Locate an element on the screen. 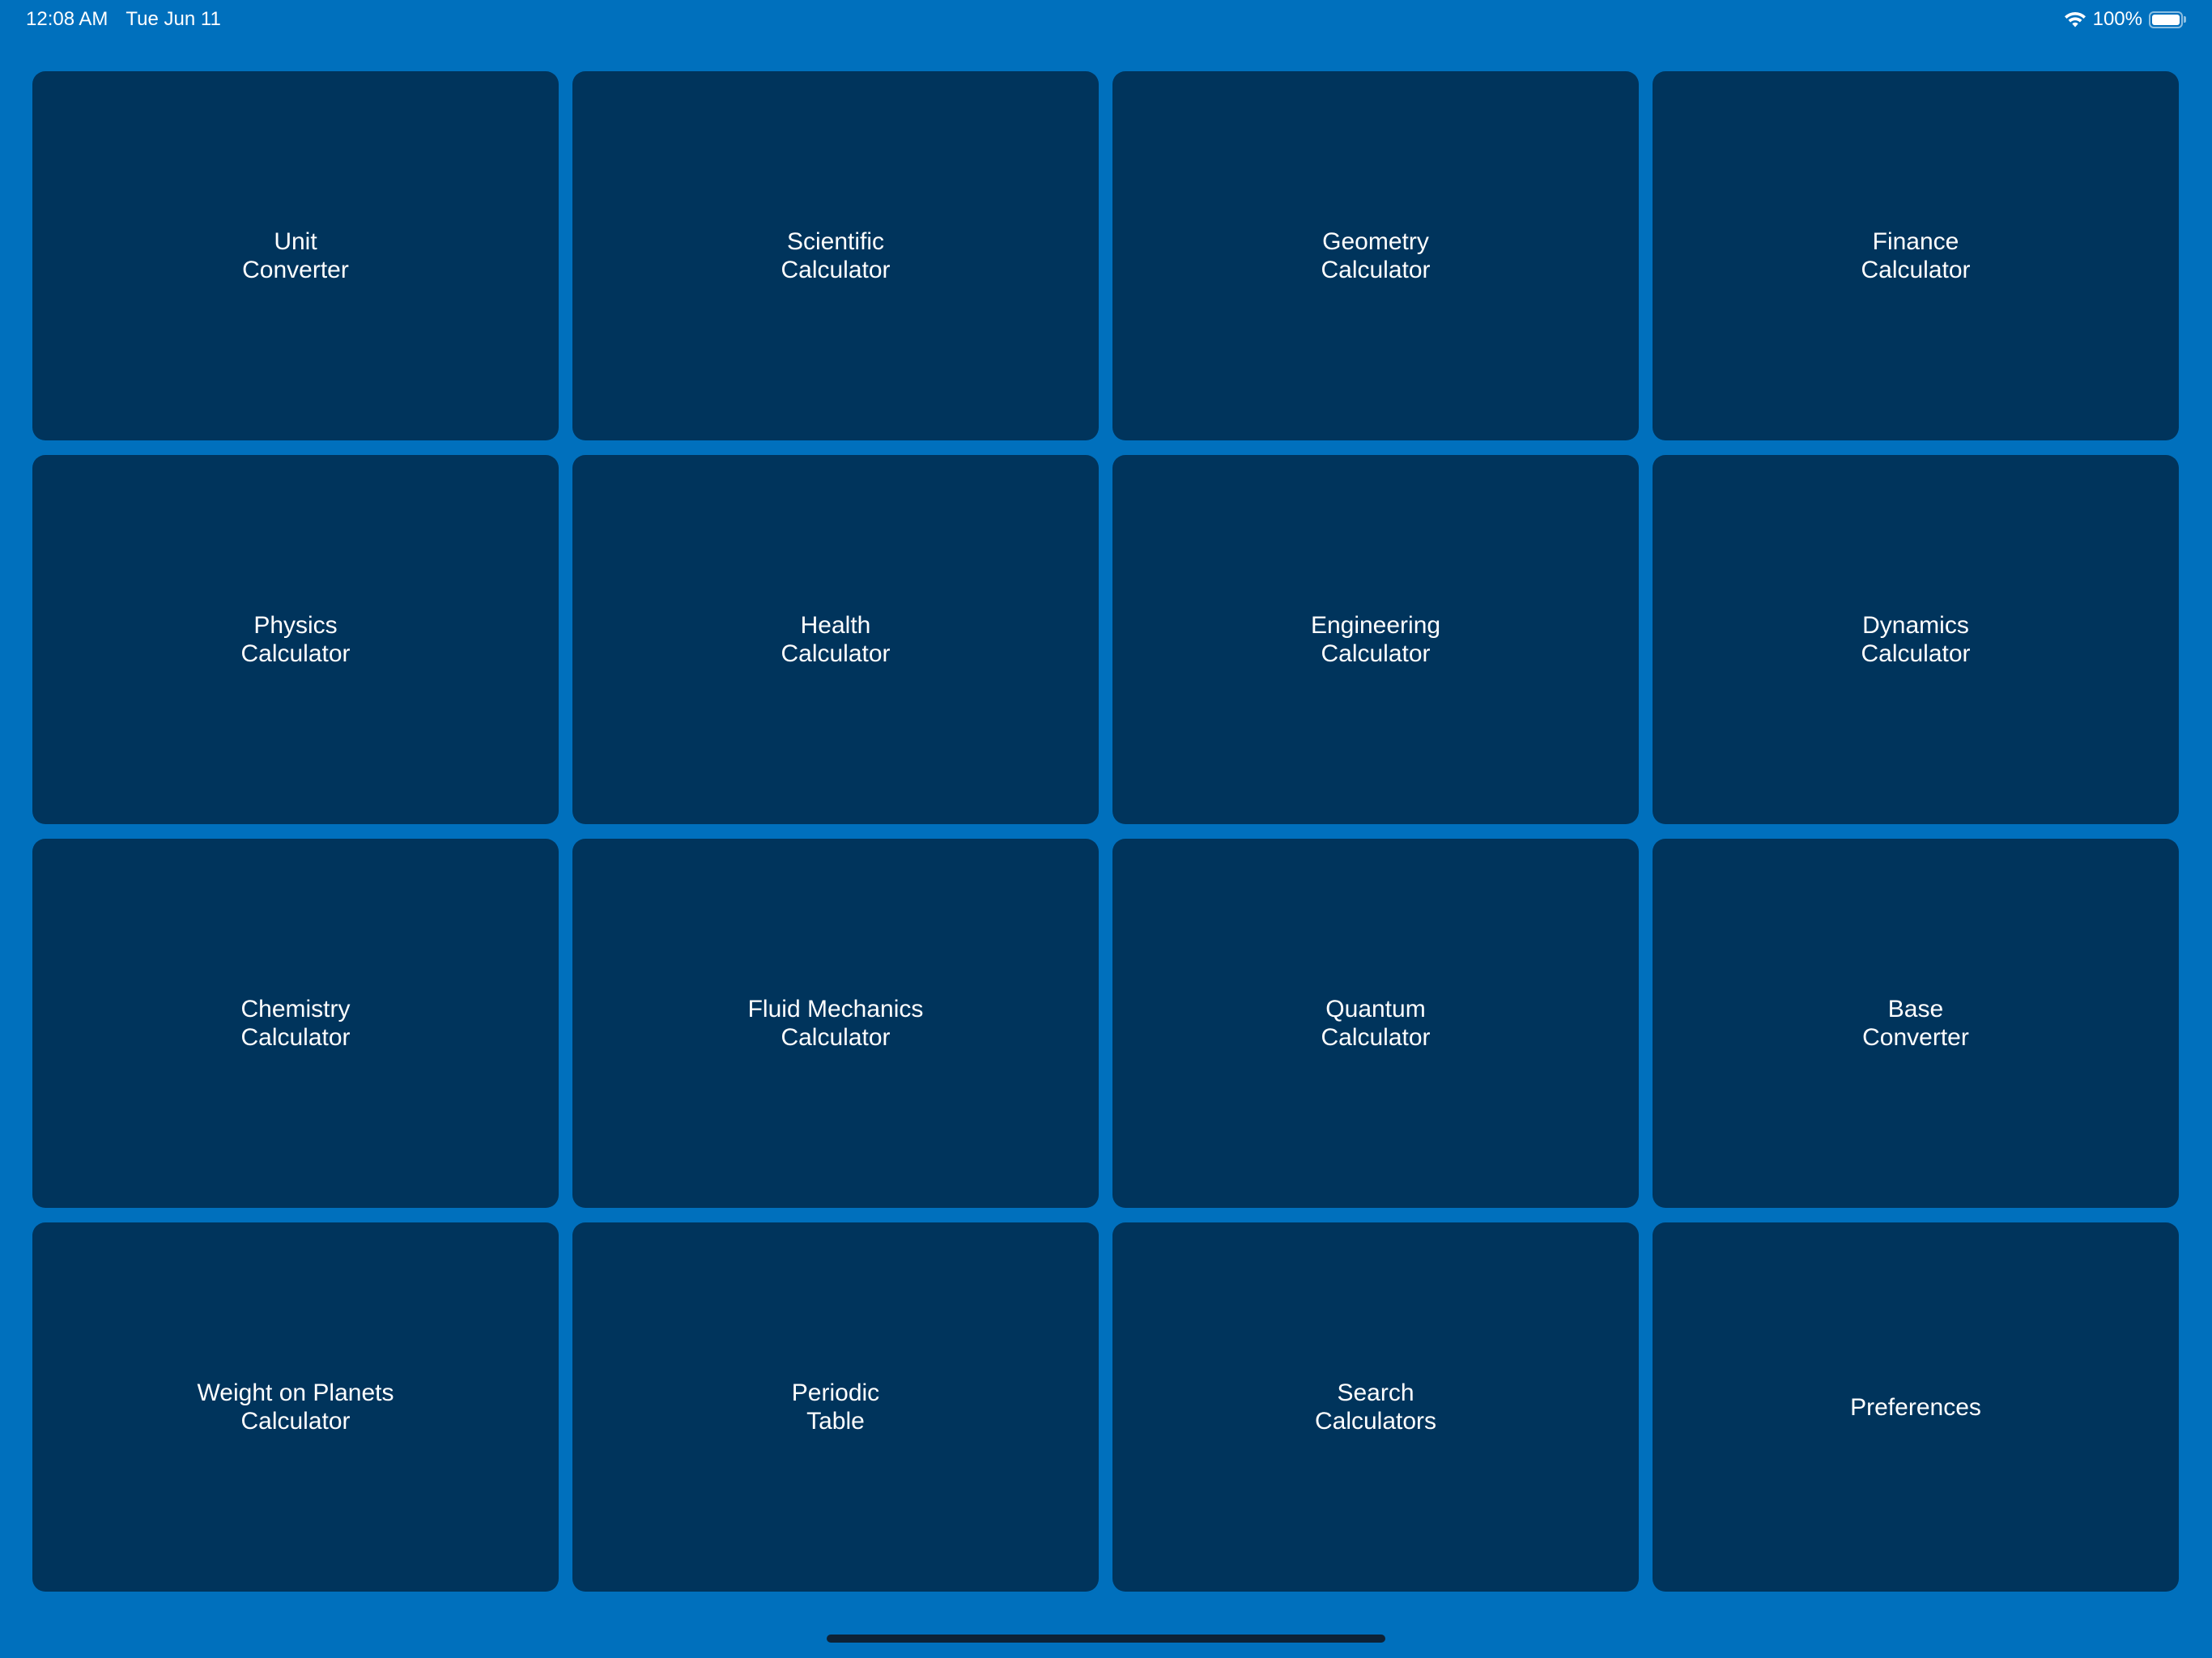 Image resolution: width=2212 pixels, height=1658 pixels. tile-chemistry-calculator: Chemistry Calculator is located at coordinates (295, 1023).